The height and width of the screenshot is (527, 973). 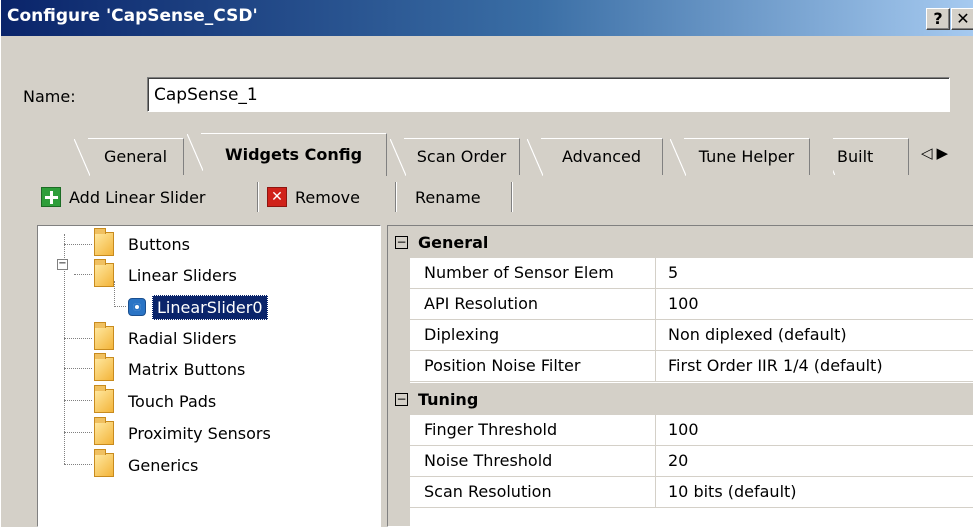 I want to click on remove-button: ✕ Remove, so click(x=313, y=197).